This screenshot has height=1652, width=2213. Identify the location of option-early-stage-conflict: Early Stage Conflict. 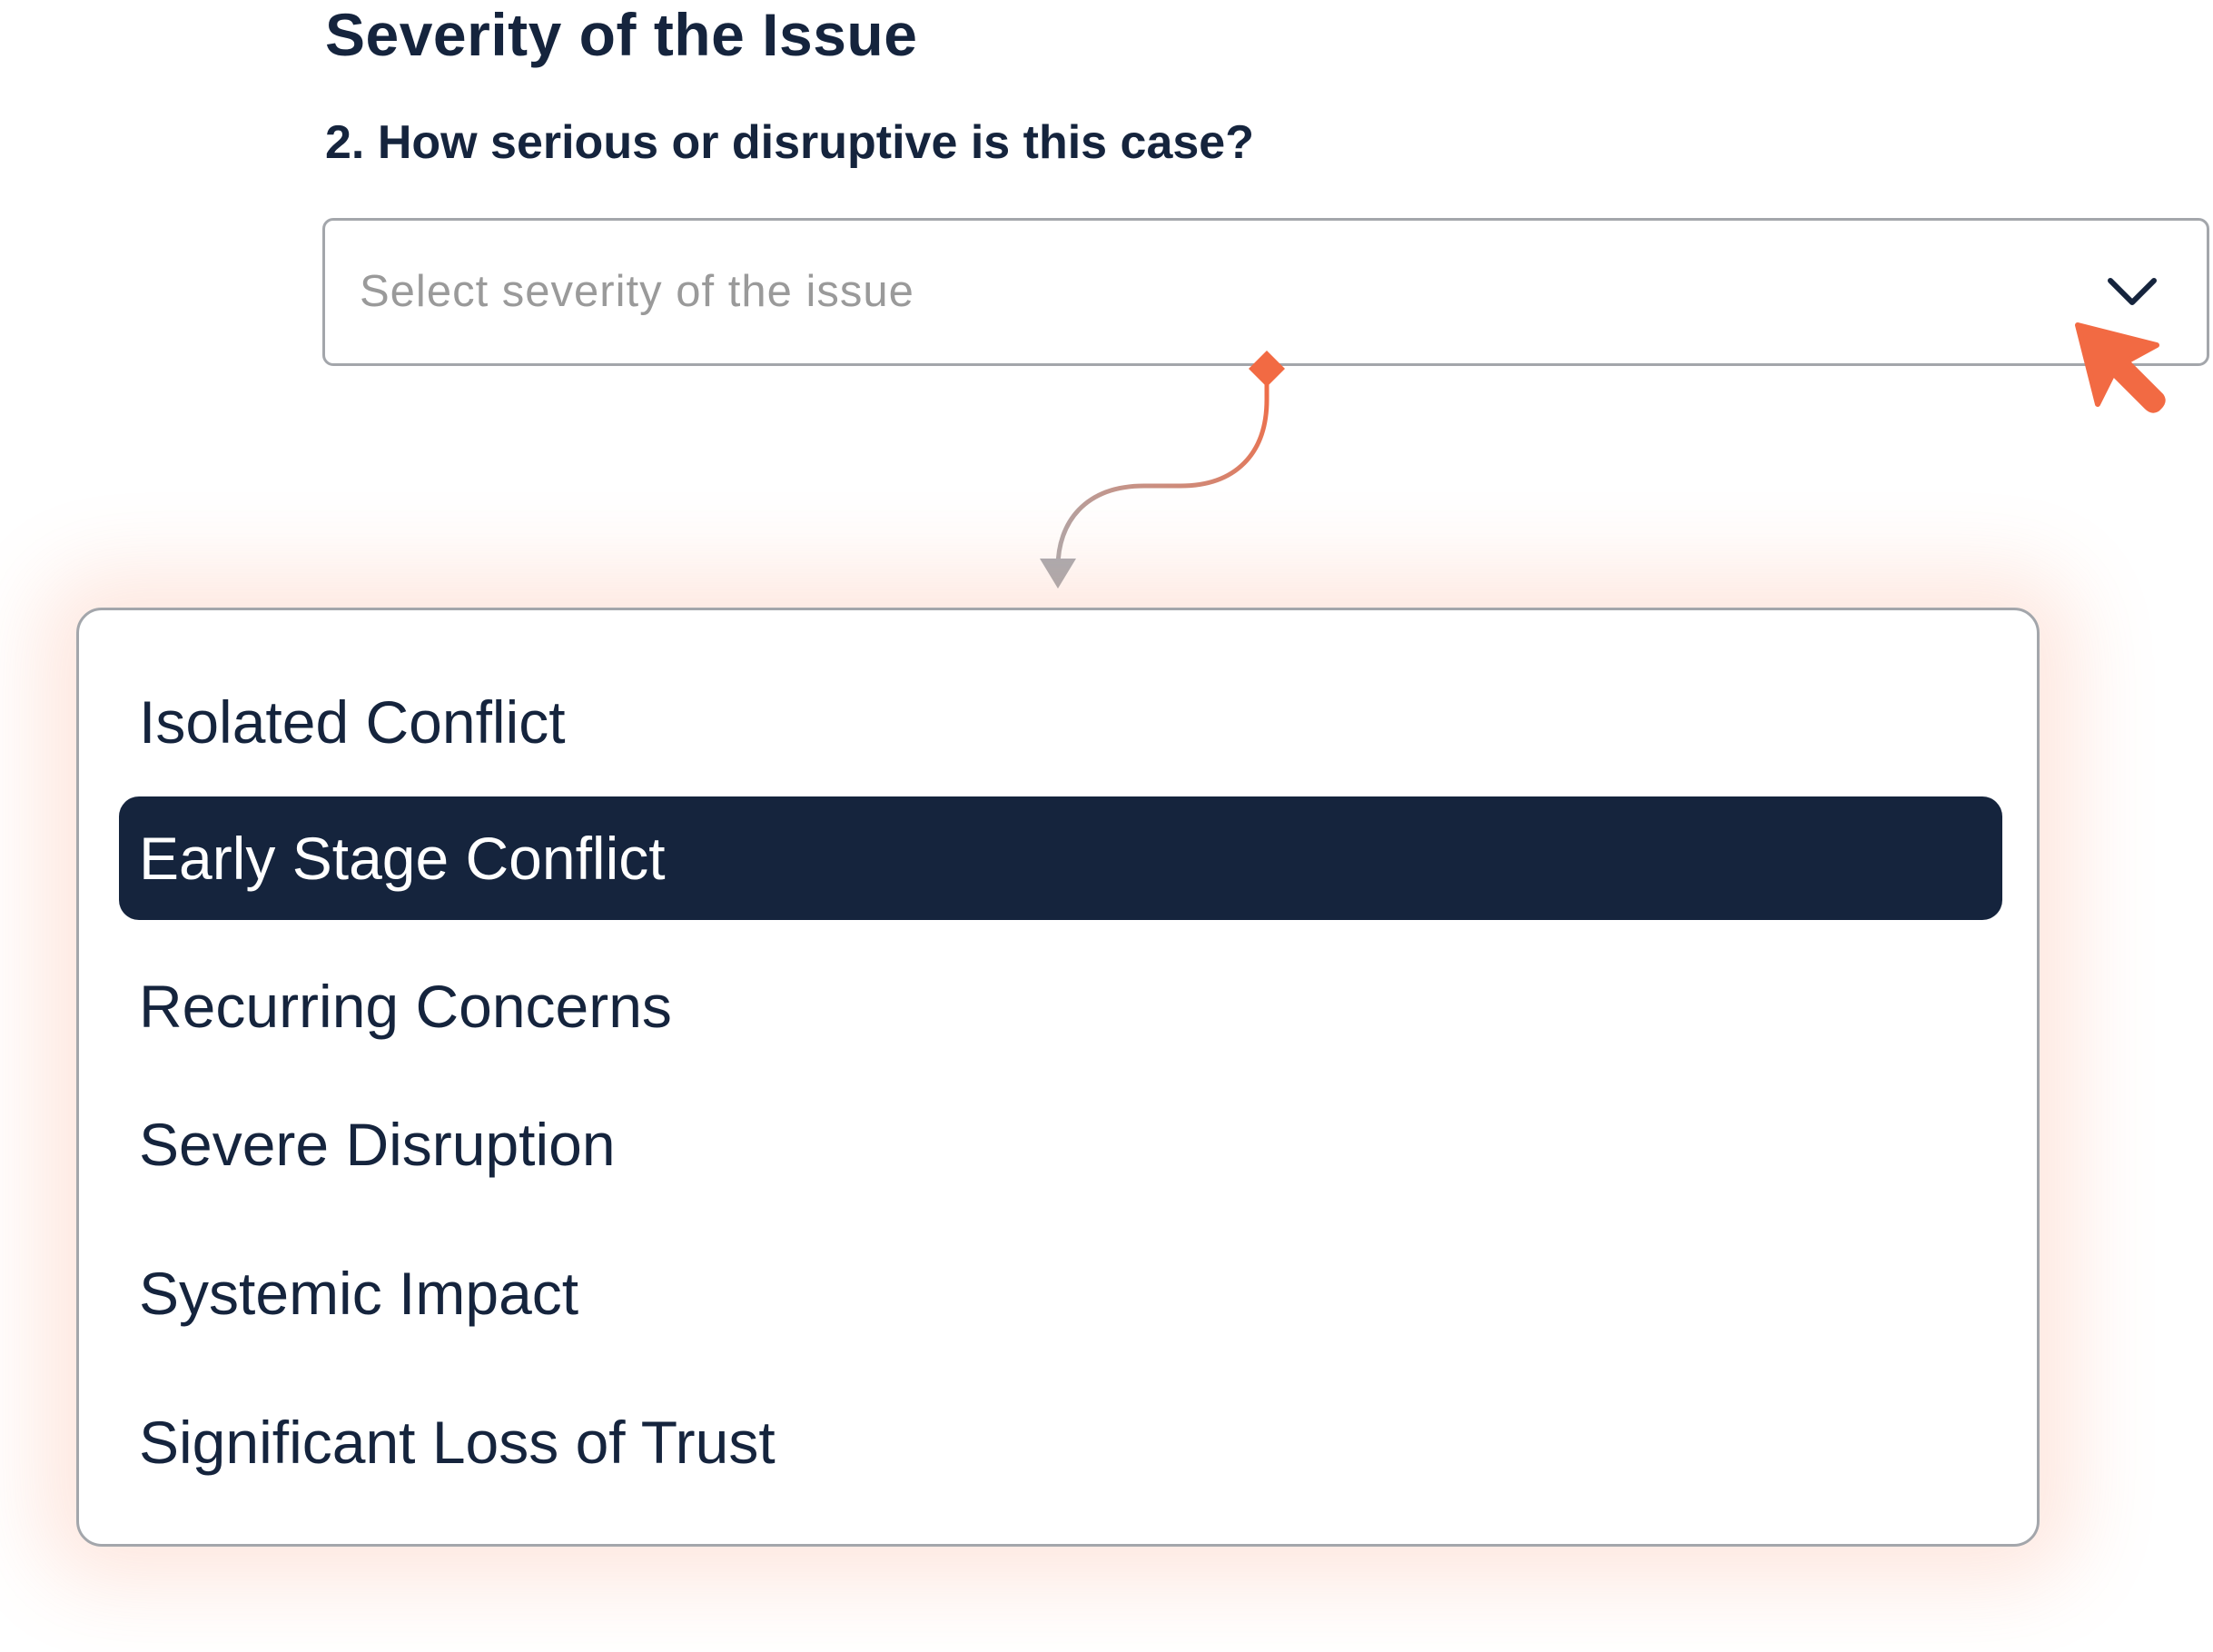
(1060, 858).